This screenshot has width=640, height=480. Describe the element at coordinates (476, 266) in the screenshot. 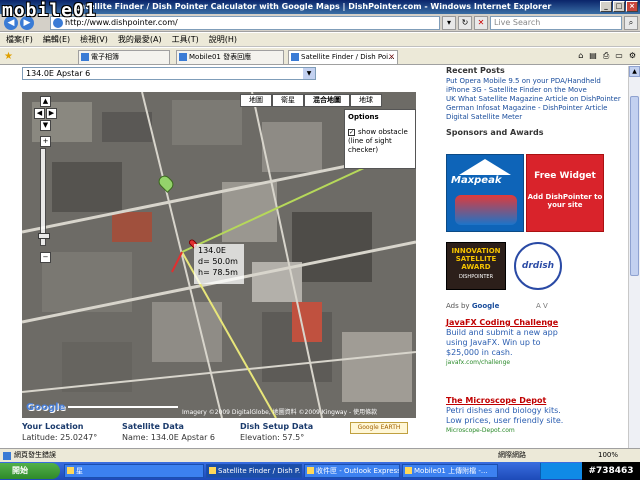

I see `innovation-award-badge: INNOVATION SATELLITE AWARD DISHPOINTER` at that location.